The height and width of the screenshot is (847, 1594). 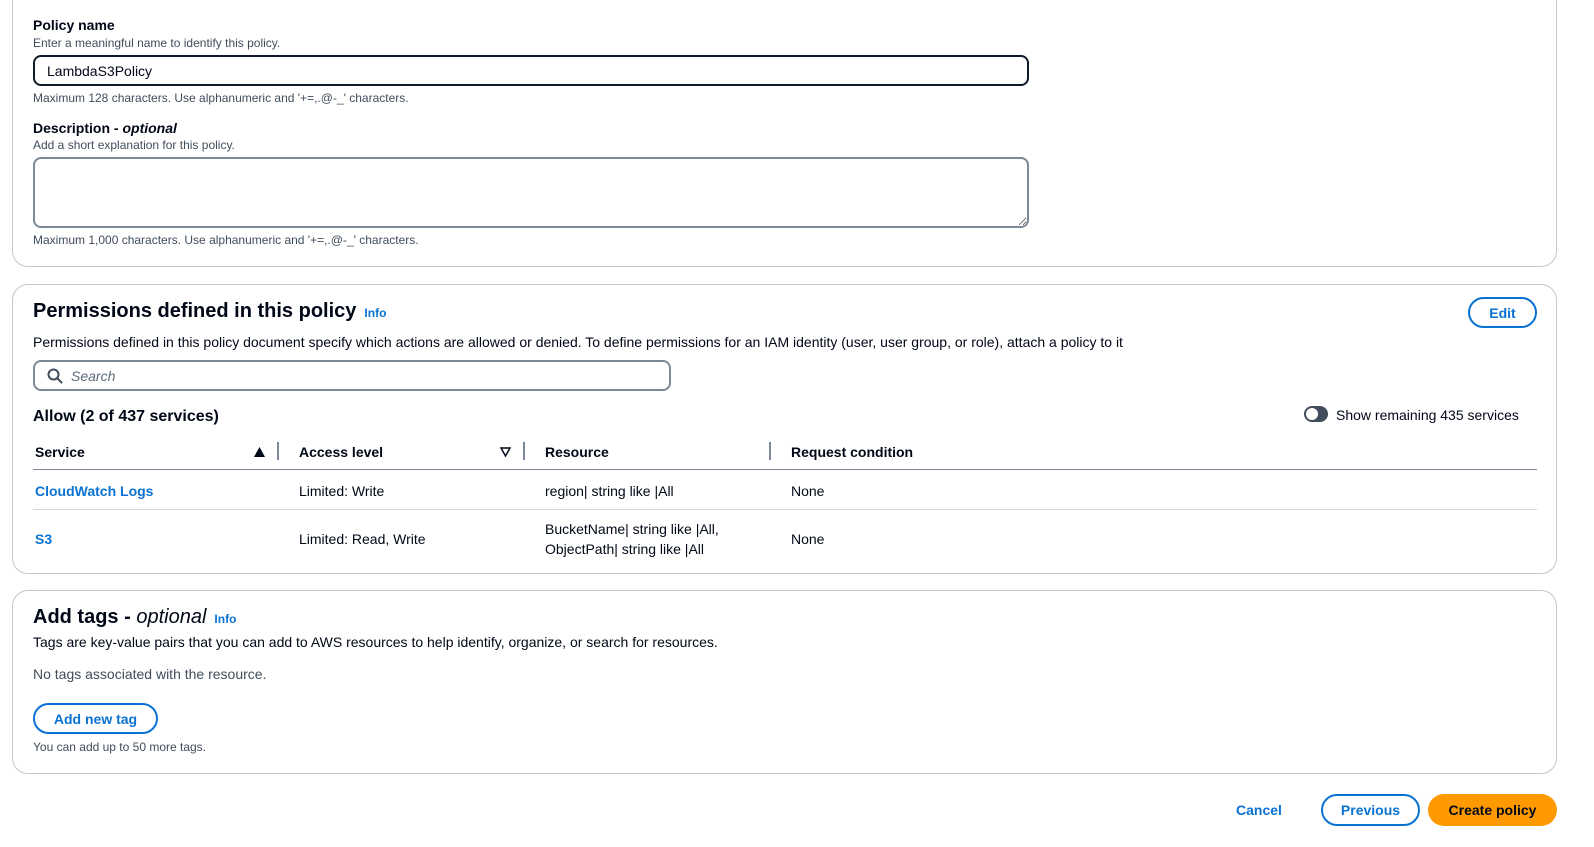 I want to click on allow-heading: Allow (2 of 437 services), so click(x=126, y=416).